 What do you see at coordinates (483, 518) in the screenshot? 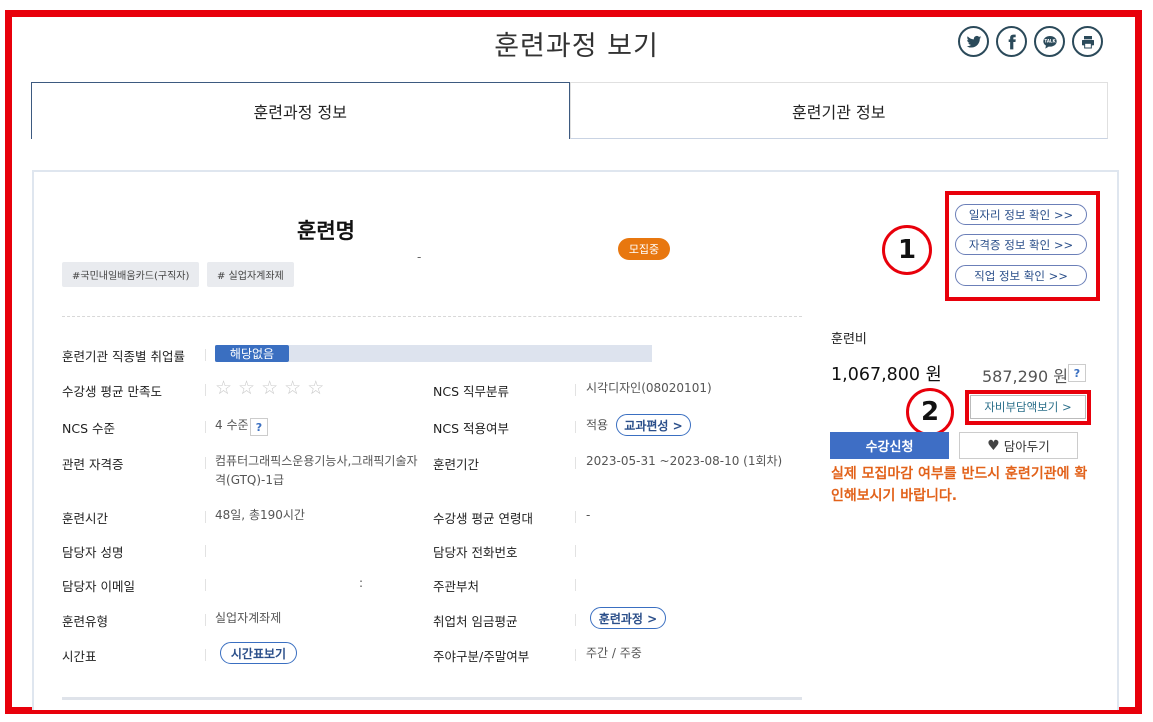
I see `age-label: 수강생 평균 연령대` at bounding box center [483, 518].